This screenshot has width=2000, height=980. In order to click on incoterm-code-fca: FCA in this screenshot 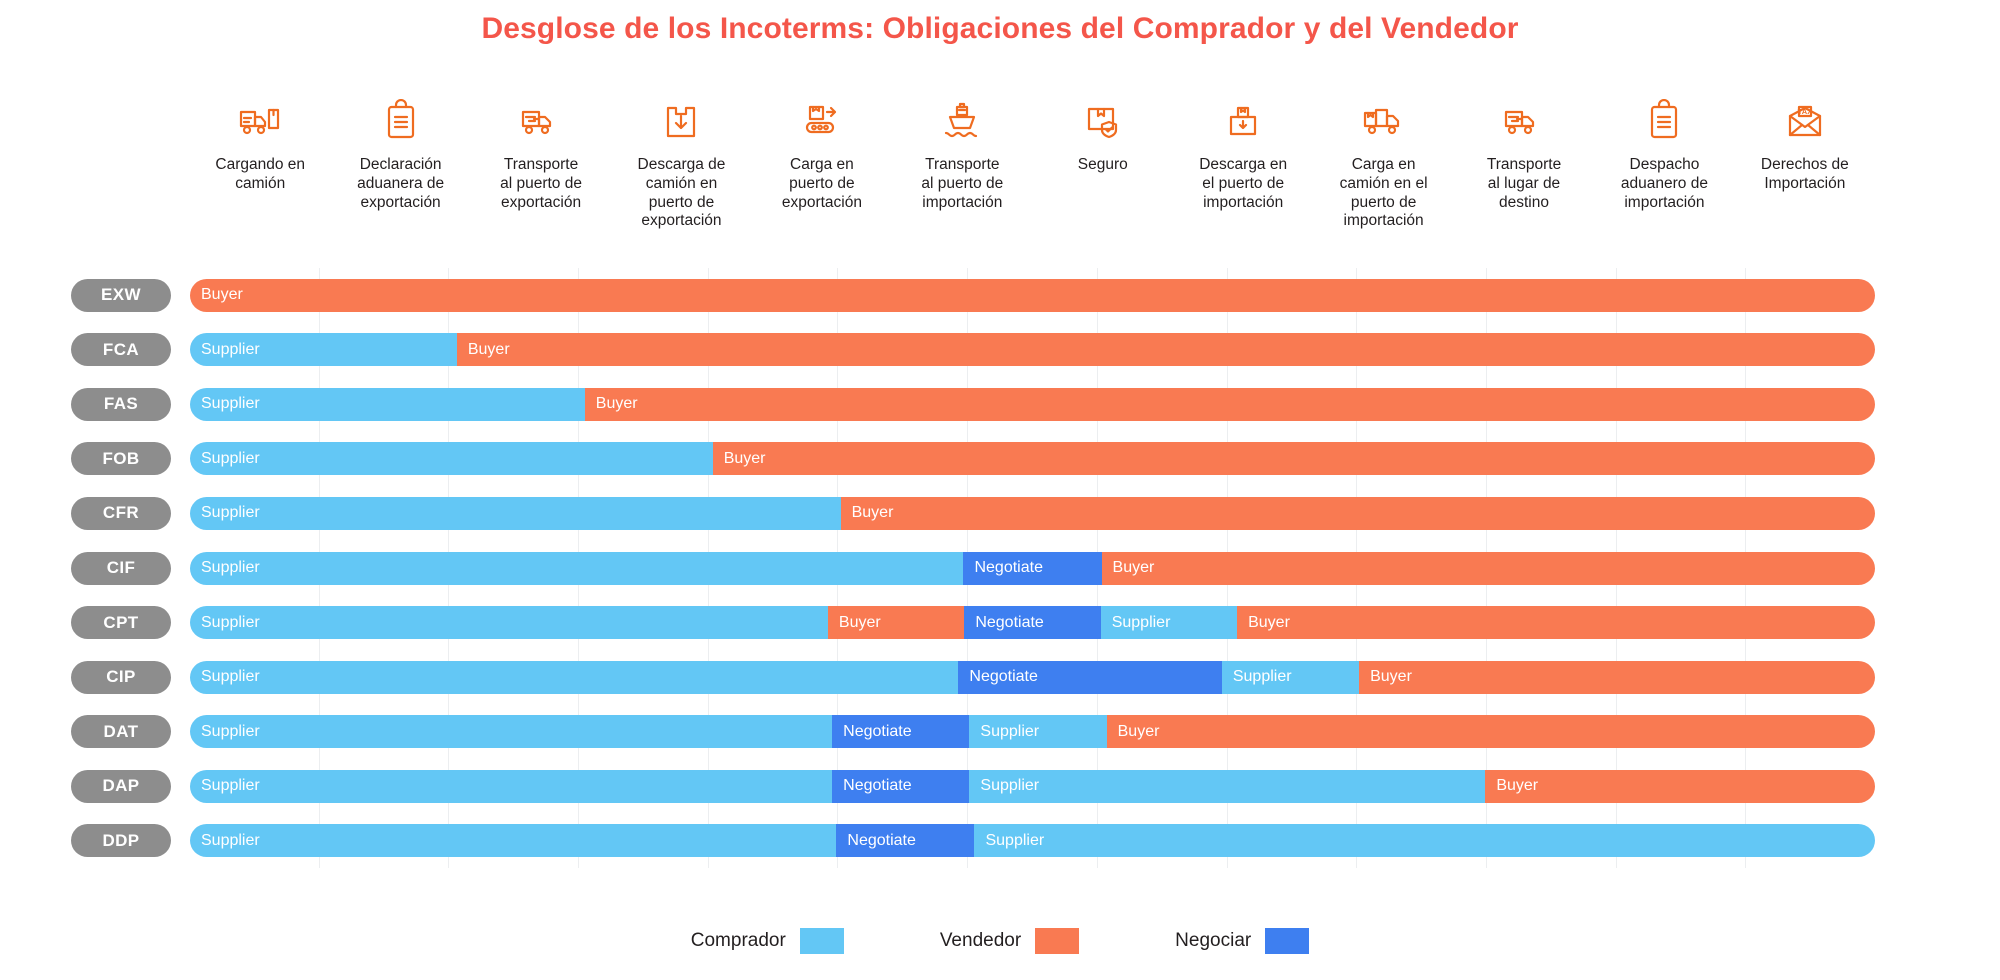, I will do `click(121, 350)`.